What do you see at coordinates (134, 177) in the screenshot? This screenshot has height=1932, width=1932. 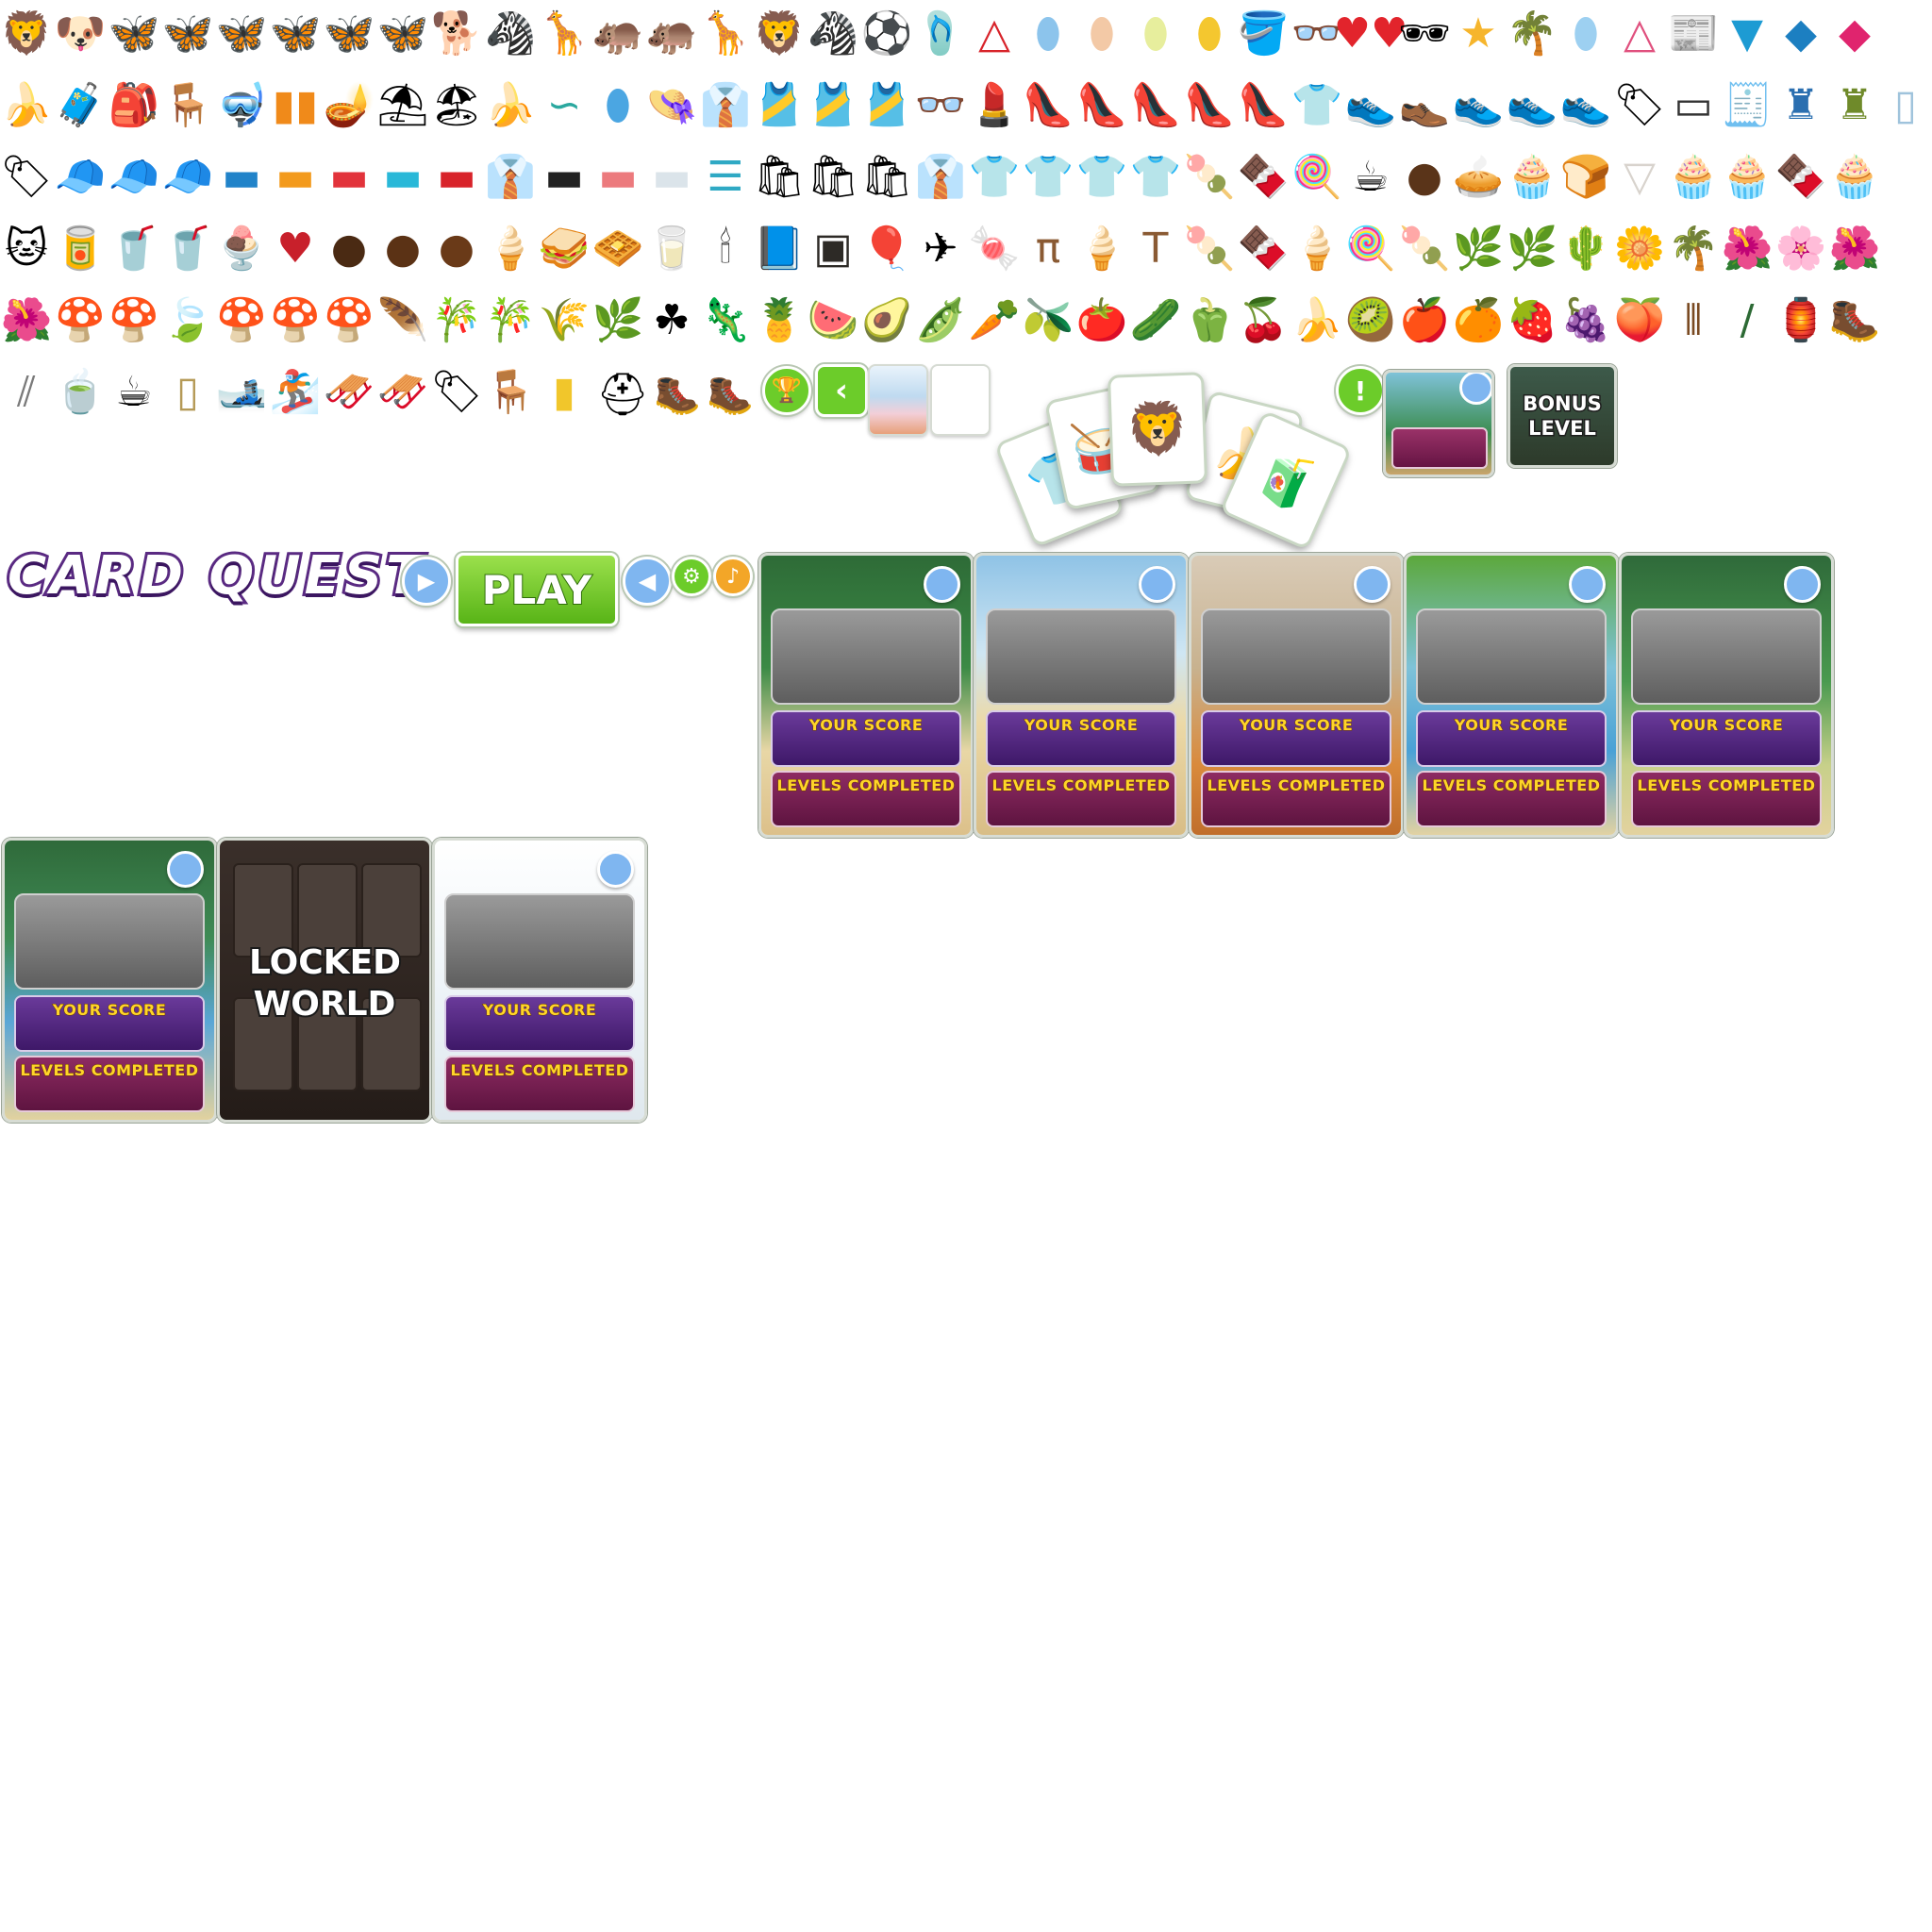 I see `cap-orange-icon: 🧢` at bounding box center [134, 177].